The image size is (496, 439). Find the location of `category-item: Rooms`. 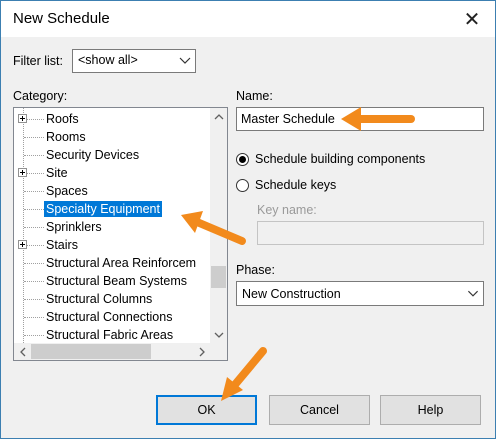

category-item: Rooms is located at coordinates (111, 137).